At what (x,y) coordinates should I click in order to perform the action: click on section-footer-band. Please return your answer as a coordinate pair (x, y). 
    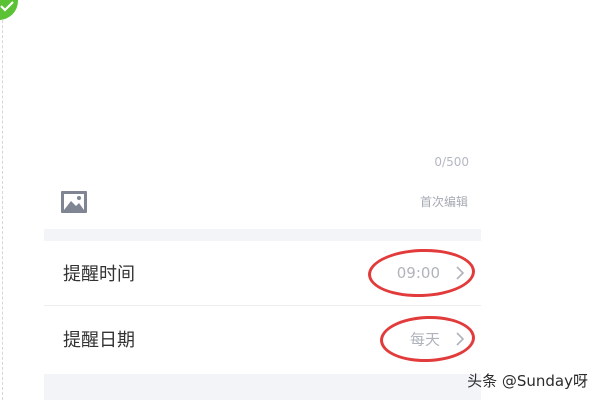
    Looking at the image, I should click on (262, 387).